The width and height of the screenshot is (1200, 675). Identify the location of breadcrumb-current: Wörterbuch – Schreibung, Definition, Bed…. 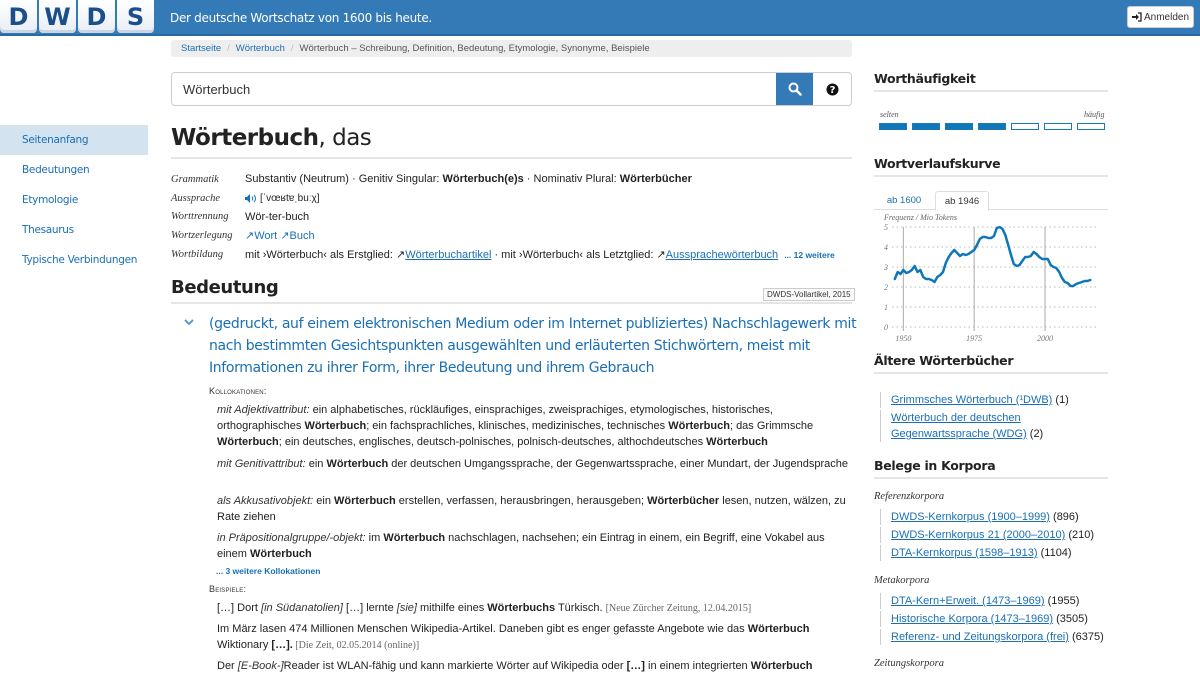
(474, 48).